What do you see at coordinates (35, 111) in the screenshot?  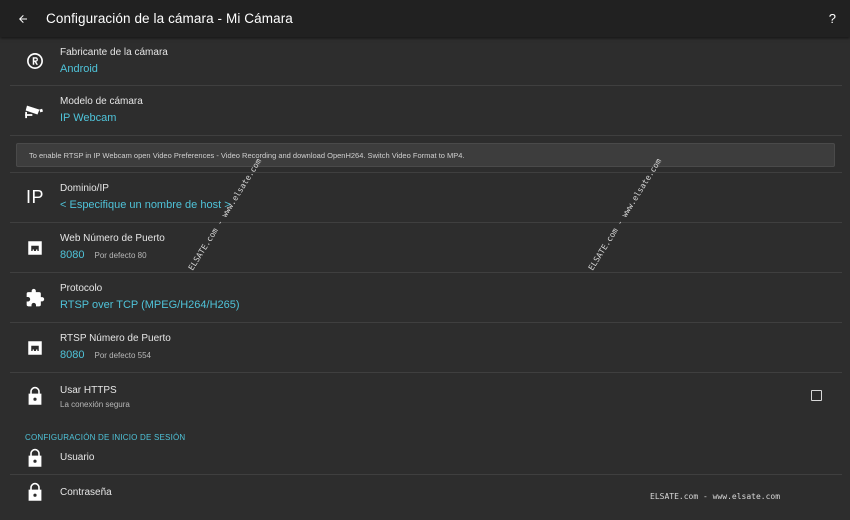 I see `cctv-camera-icon` at bounding box center [35, 111].